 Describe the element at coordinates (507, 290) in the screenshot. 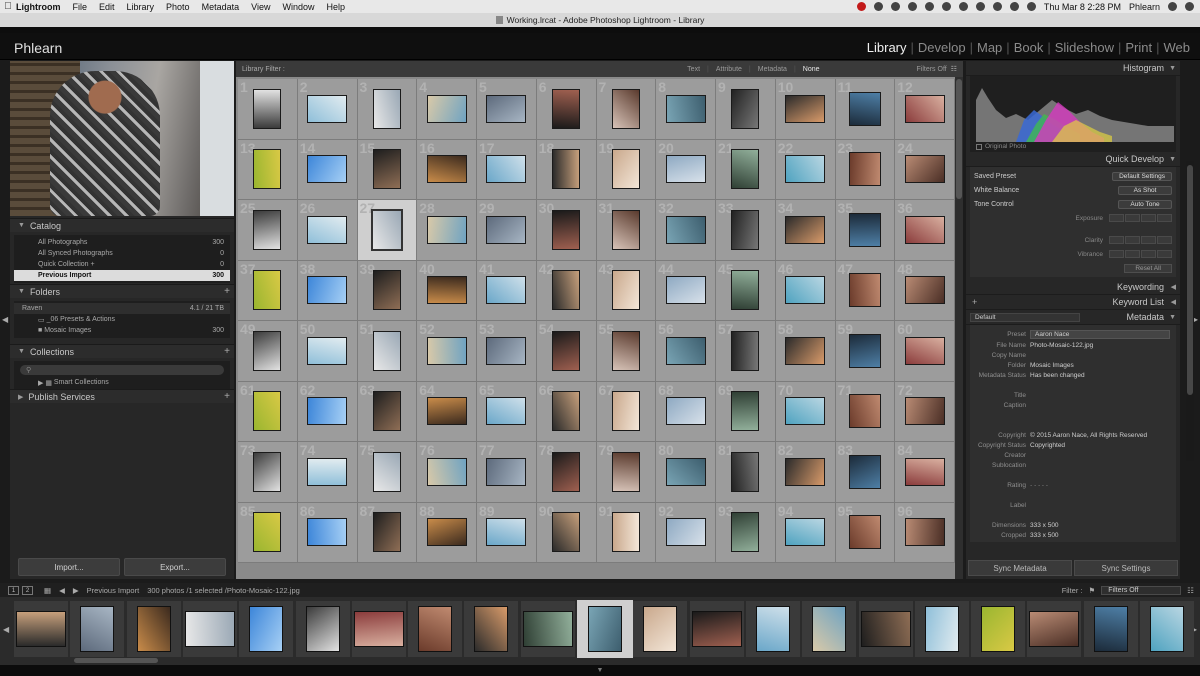

I see `grid-cell: 41` at that location.